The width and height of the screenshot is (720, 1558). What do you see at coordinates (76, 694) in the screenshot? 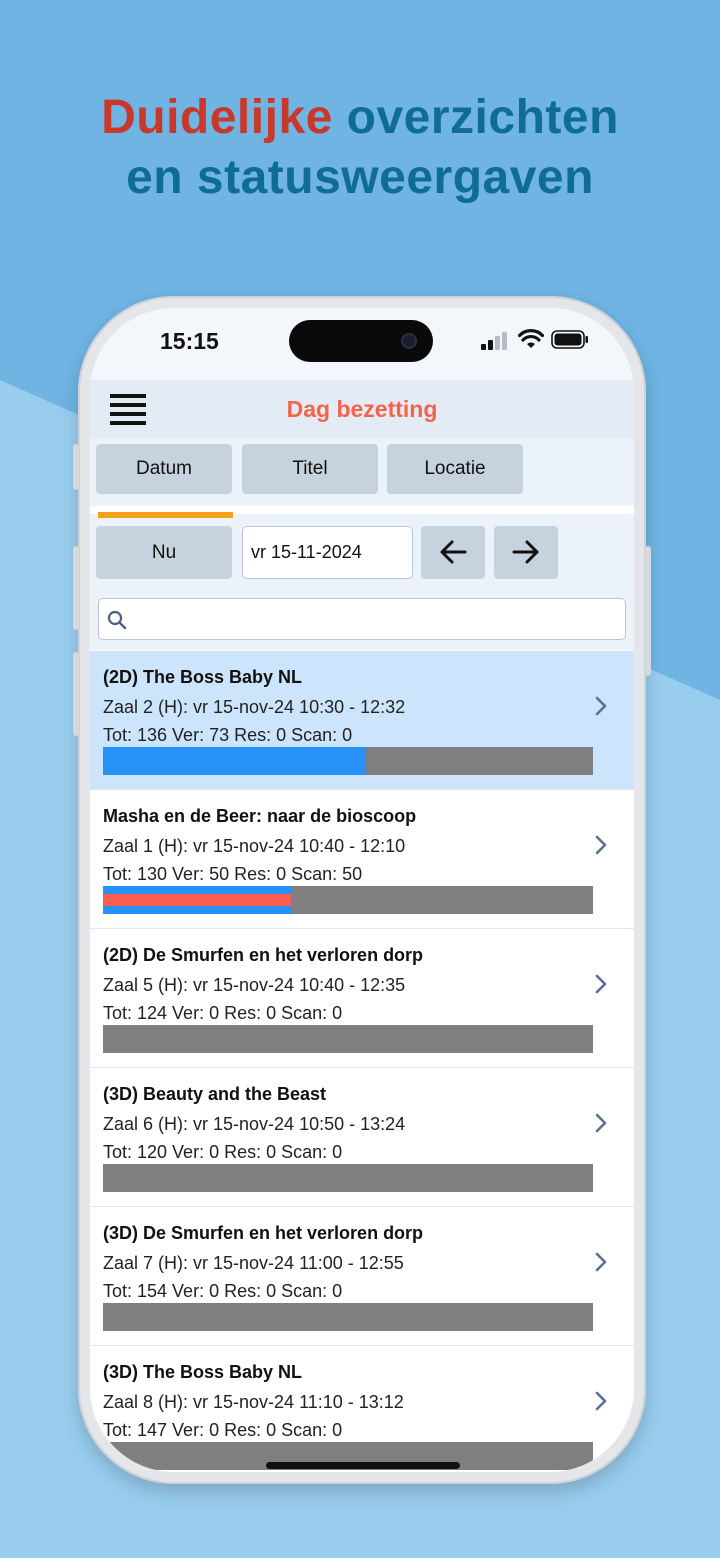
I see `phone-volume-down-button` at bounding box center [76, 694].